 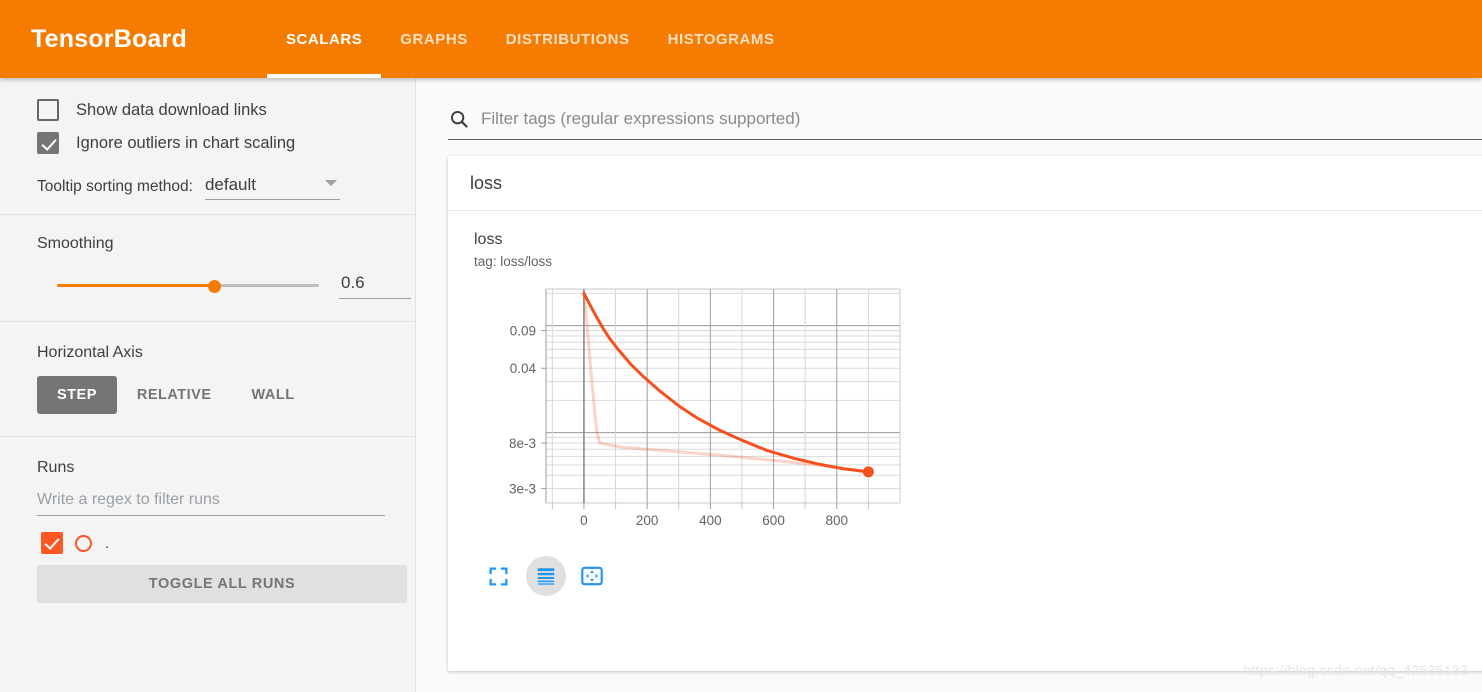 I want to click on show-download-links-label: Show data download links, so click(x=171, y=109).